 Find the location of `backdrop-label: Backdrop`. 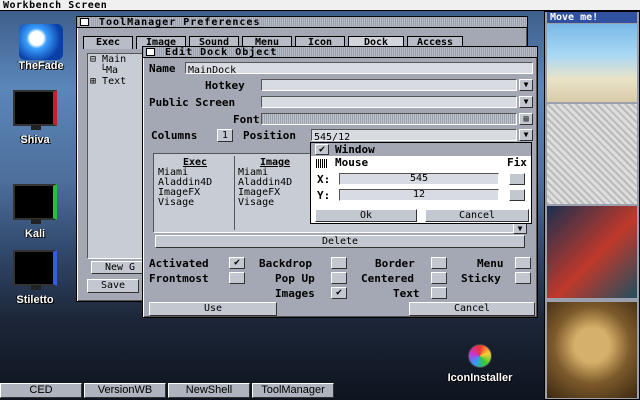

backdrop-label: Backdrop is located at coordinates (285, 263).